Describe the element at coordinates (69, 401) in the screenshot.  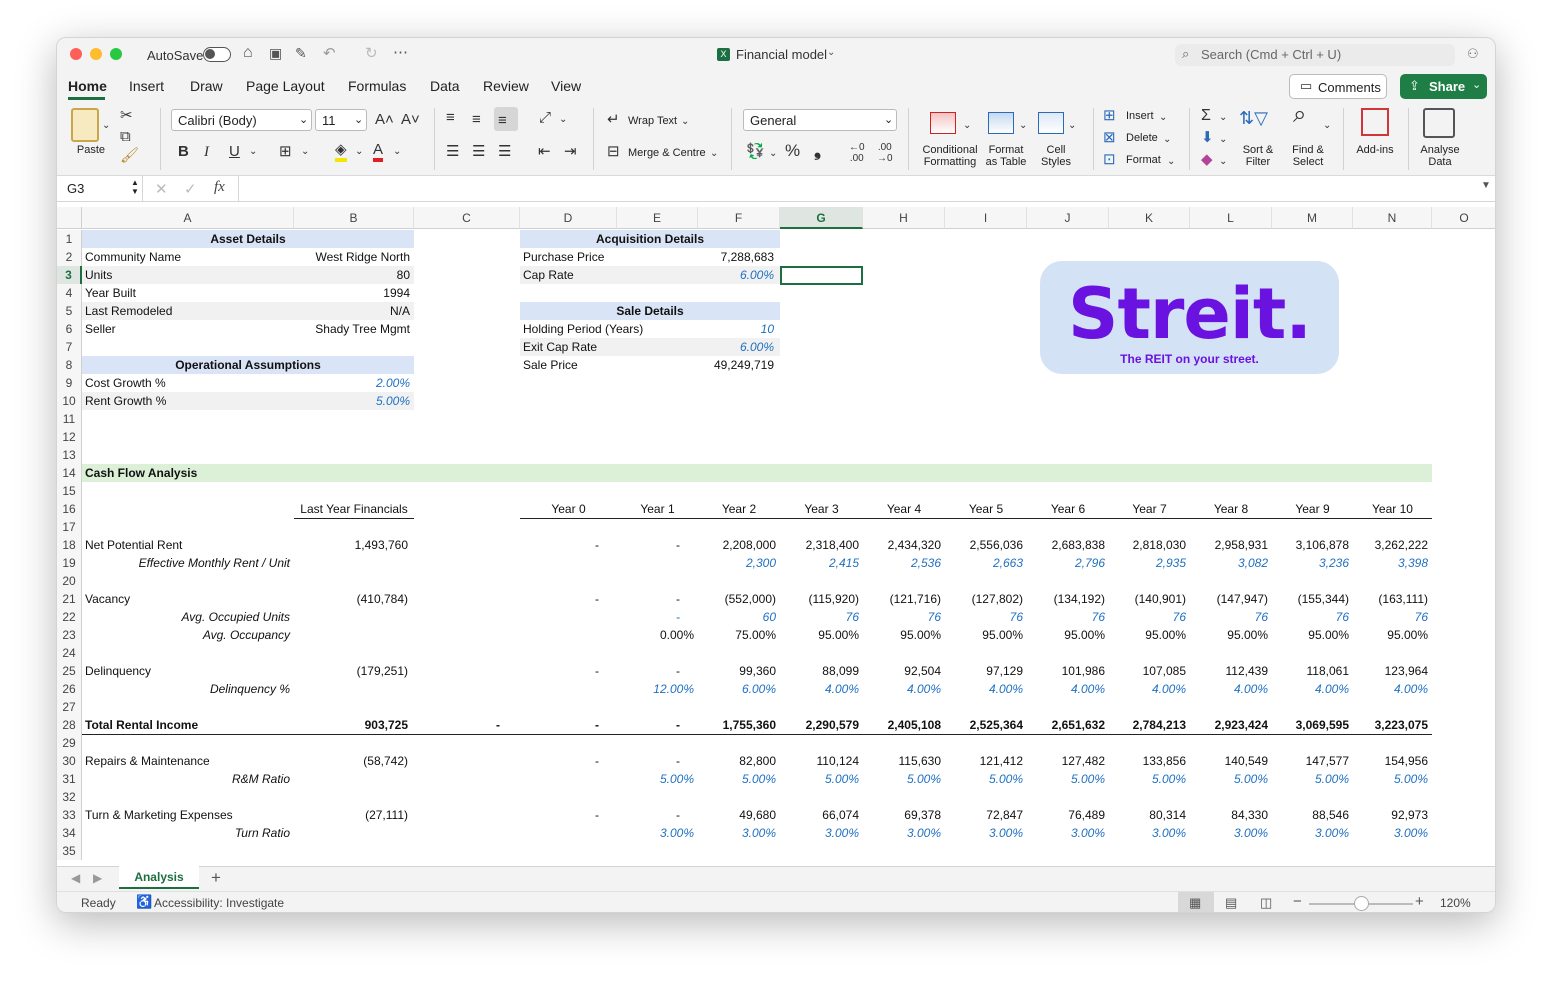
I see `row-header-10: 10` at that location.